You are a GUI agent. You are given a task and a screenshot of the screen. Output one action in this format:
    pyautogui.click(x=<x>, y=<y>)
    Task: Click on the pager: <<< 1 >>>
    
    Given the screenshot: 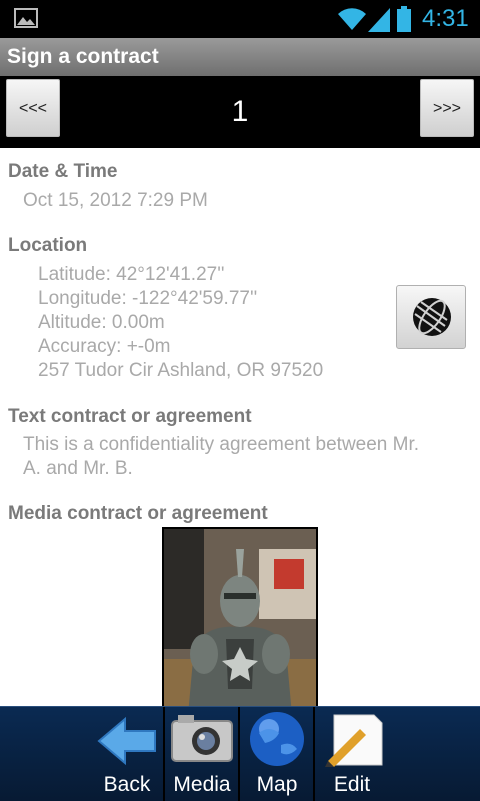 What is the action you would take?
    pyautogui.click(x=240, y=112)
    